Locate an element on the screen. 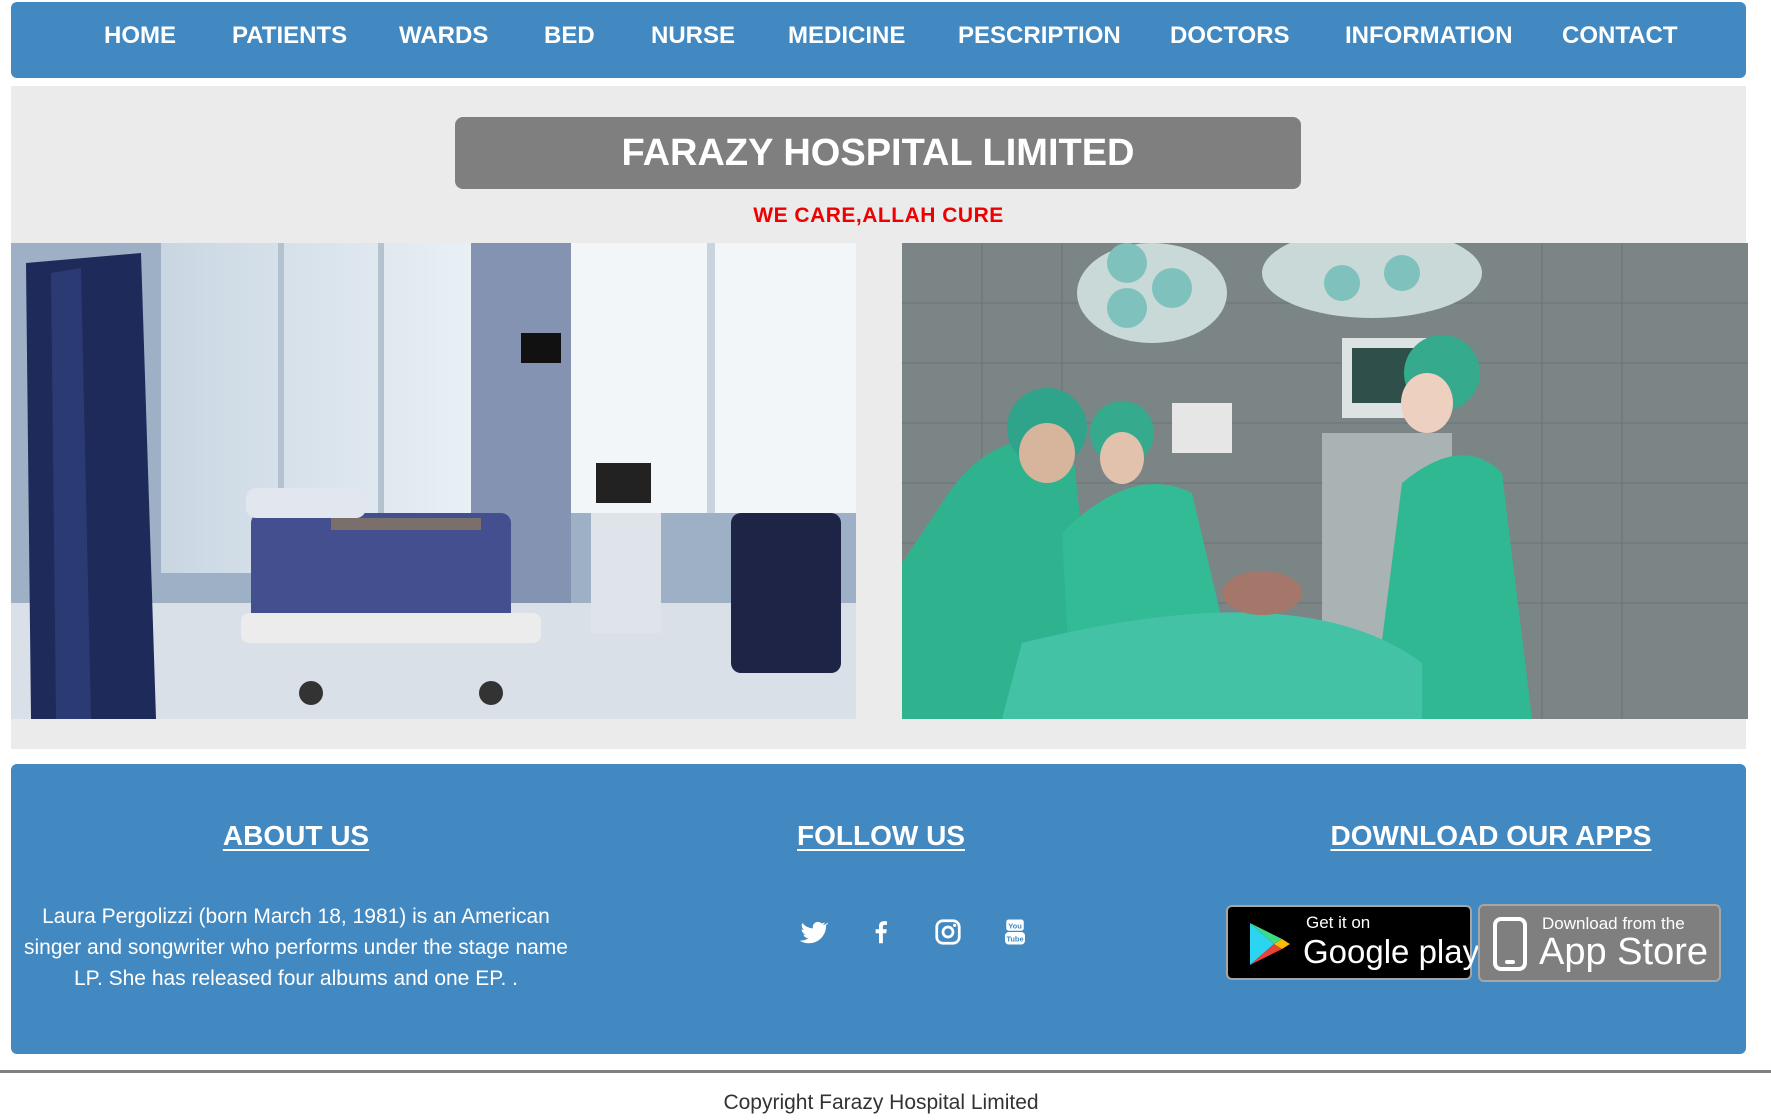 This screenshot has height=1120, width=1771. app-store-badge: Download from the App Store is located at coordinates (1599, 943).